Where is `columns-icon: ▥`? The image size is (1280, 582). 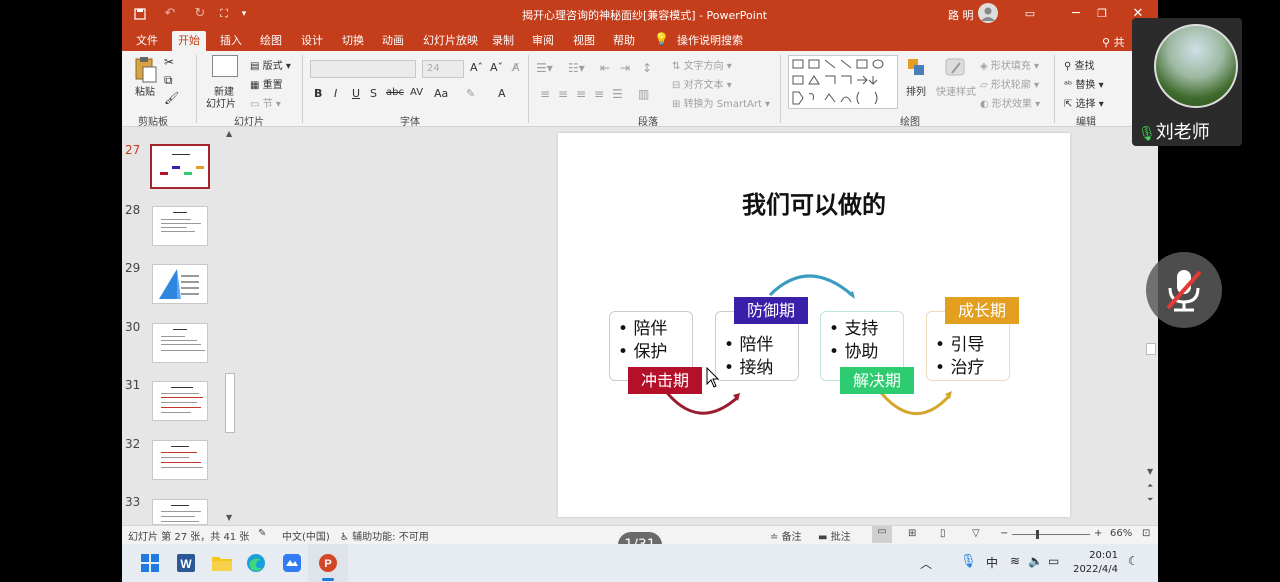
columns-icon: ▥ is located at coordinates (643, 94).